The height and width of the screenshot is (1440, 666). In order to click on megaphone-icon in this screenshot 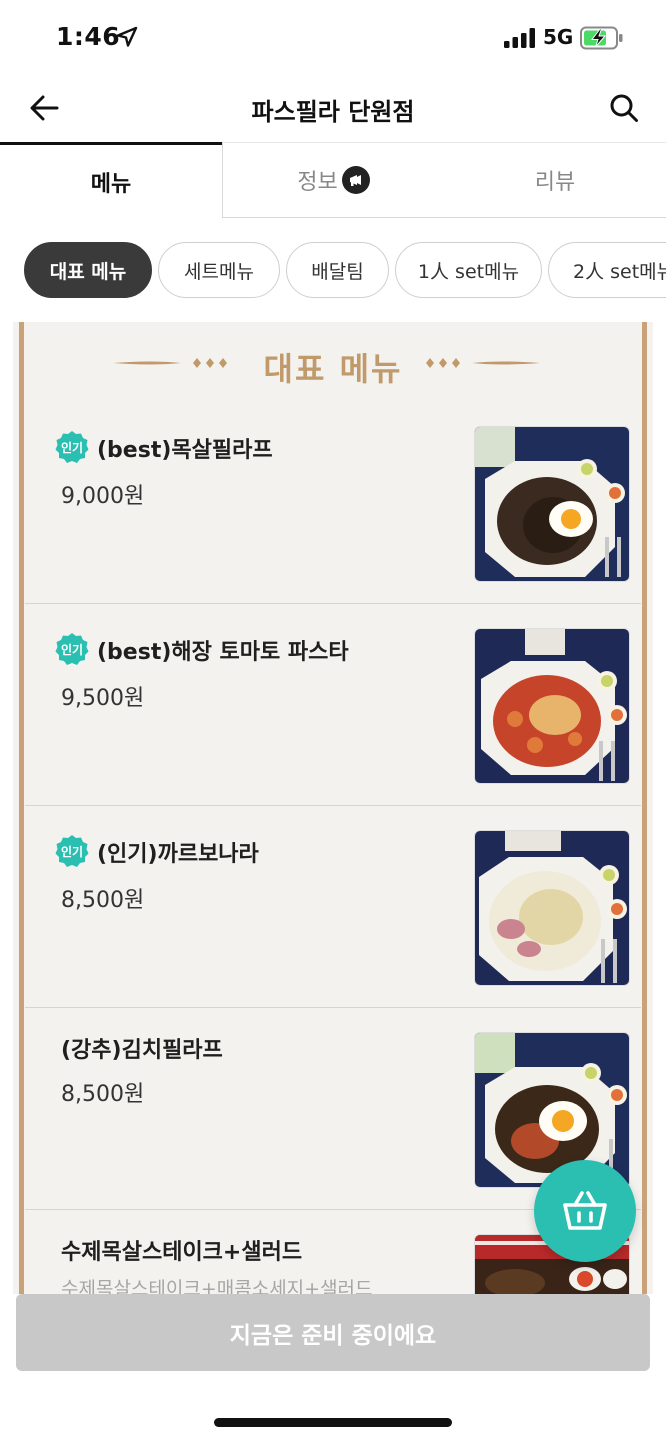, I will do `click(355, 180)`.